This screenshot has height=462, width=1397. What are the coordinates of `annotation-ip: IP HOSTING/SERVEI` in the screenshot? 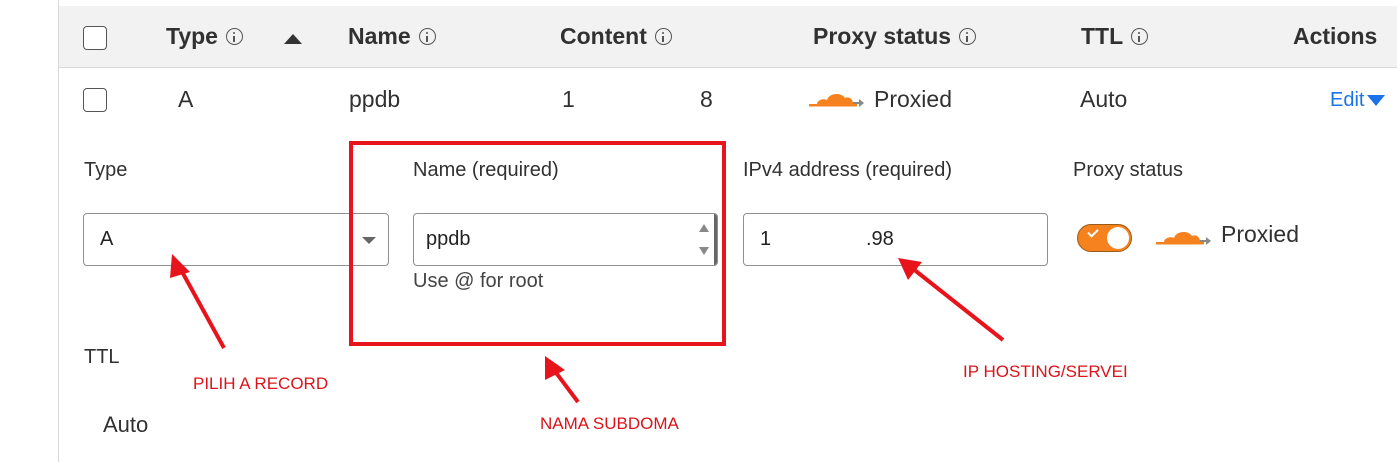 It's located at (1045, 371).